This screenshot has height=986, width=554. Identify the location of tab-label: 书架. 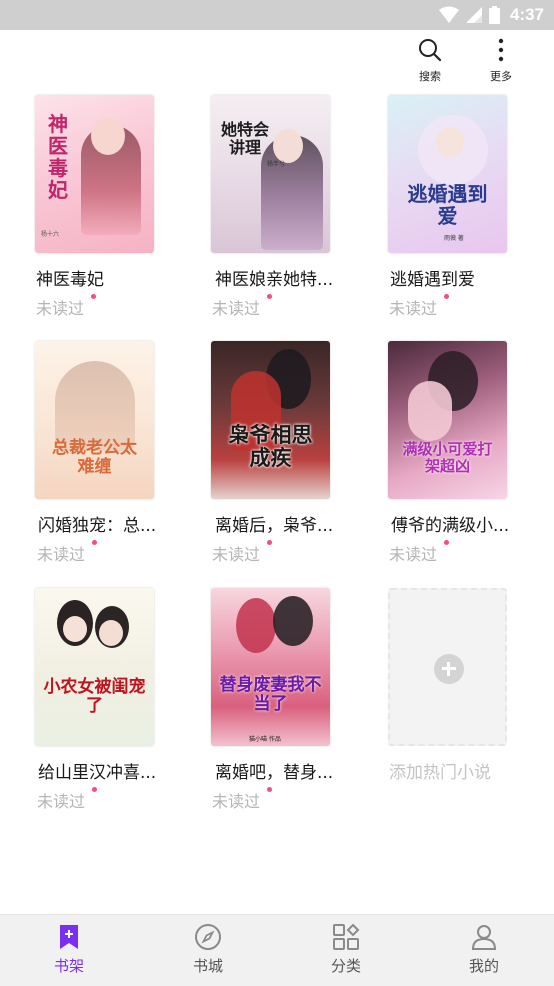
(68, 966).